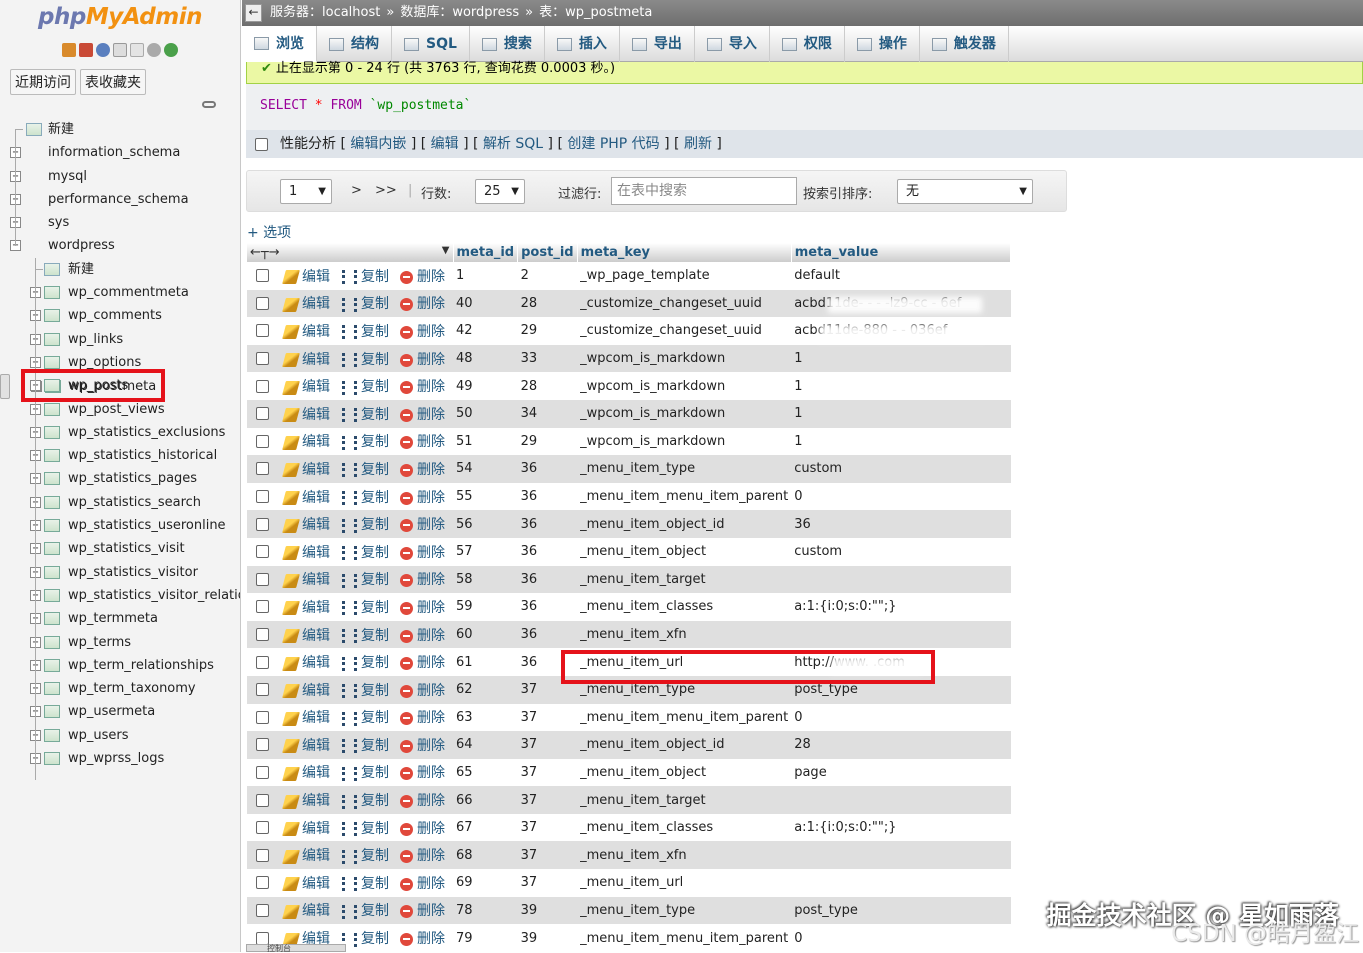 This screenshot has width=1363, height=953. I want to click on exit-icon, so click(86, 50).